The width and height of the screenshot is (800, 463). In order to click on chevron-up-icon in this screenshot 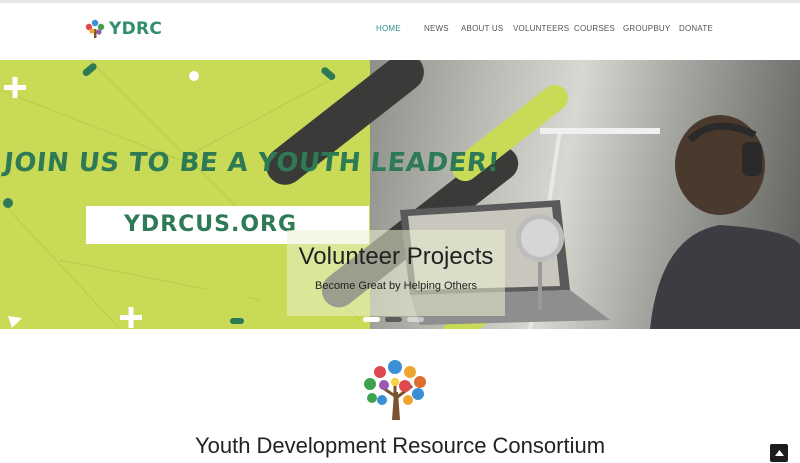, I will do `click(779, 453)`.